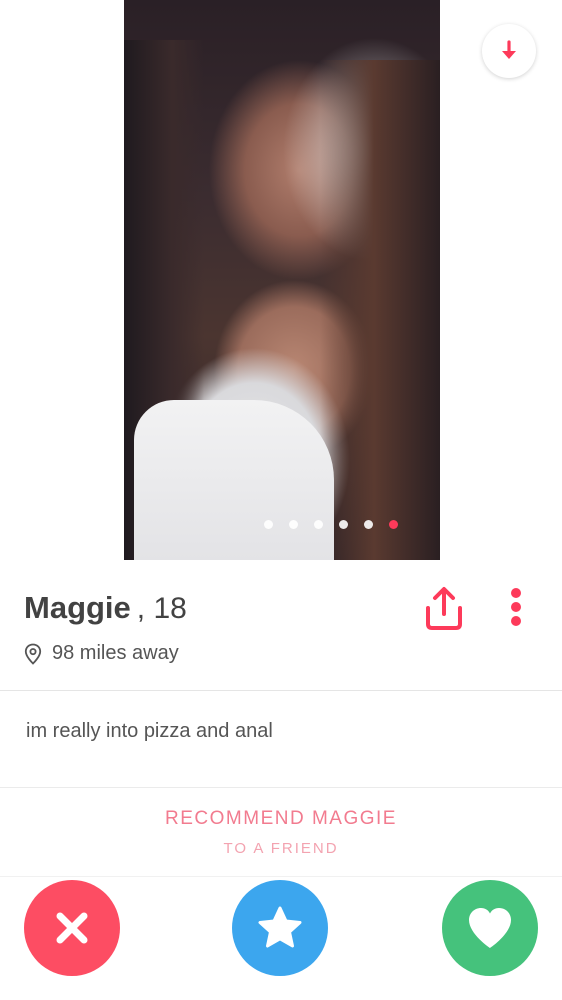 This screenshot has width=562, height=1000. Describe the element at coordinates (77, 607) in the screenshot. I see `profile-name: Maggie` at that location.